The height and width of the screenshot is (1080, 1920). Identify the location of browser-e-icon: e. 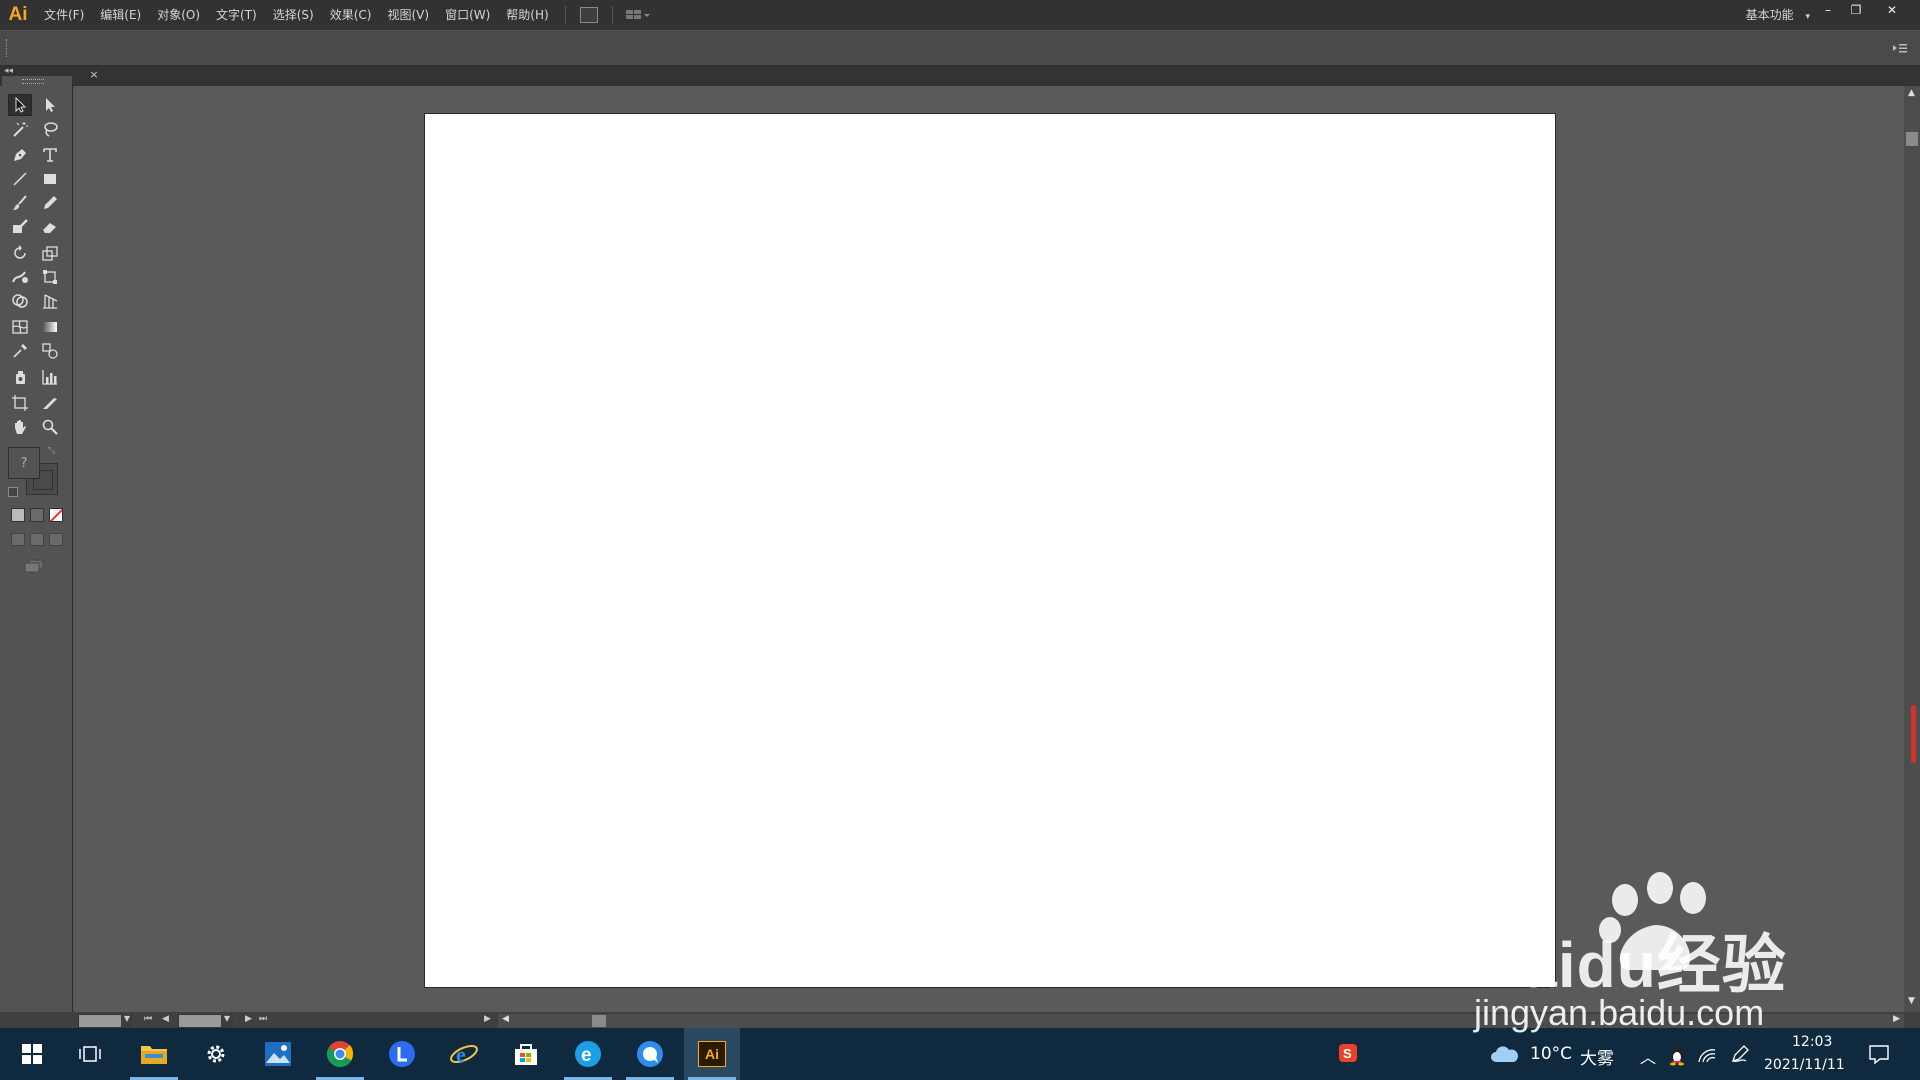
(588, 1054).